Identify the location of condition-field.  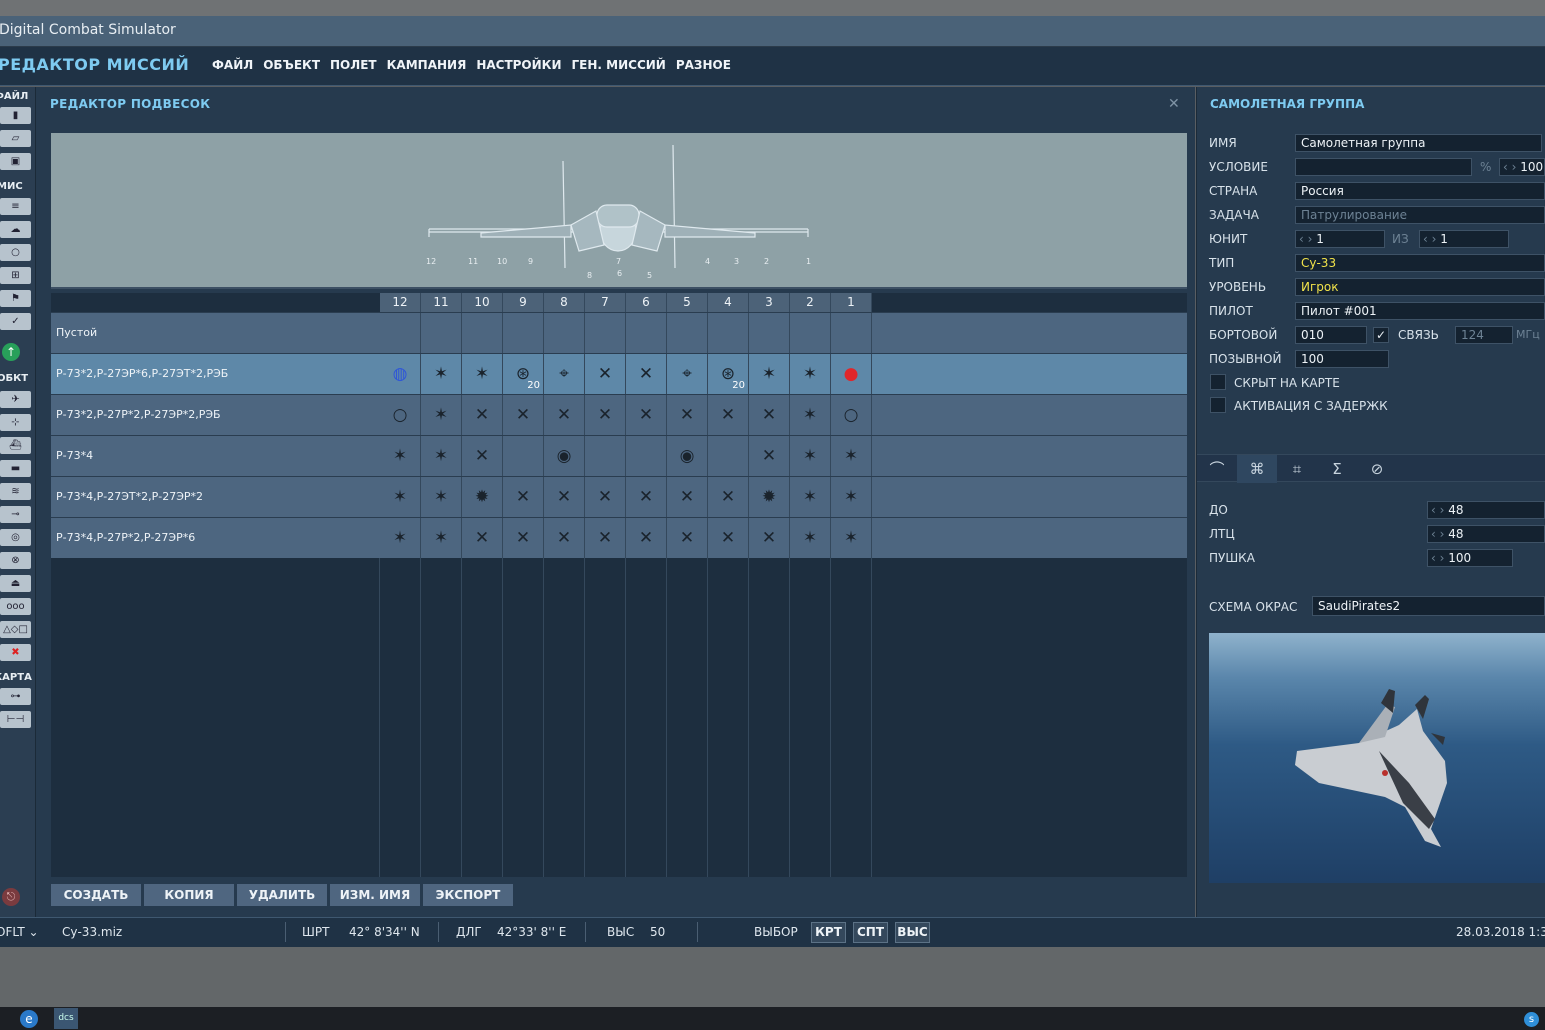
(1383, 167).